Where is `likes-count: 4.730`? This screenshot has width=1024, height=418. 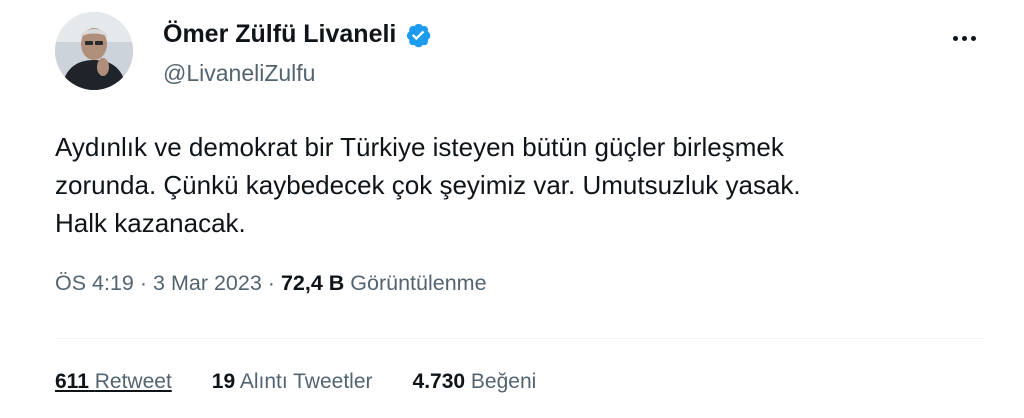
likes-count: 4.730 is located at coordinates (439, 381).